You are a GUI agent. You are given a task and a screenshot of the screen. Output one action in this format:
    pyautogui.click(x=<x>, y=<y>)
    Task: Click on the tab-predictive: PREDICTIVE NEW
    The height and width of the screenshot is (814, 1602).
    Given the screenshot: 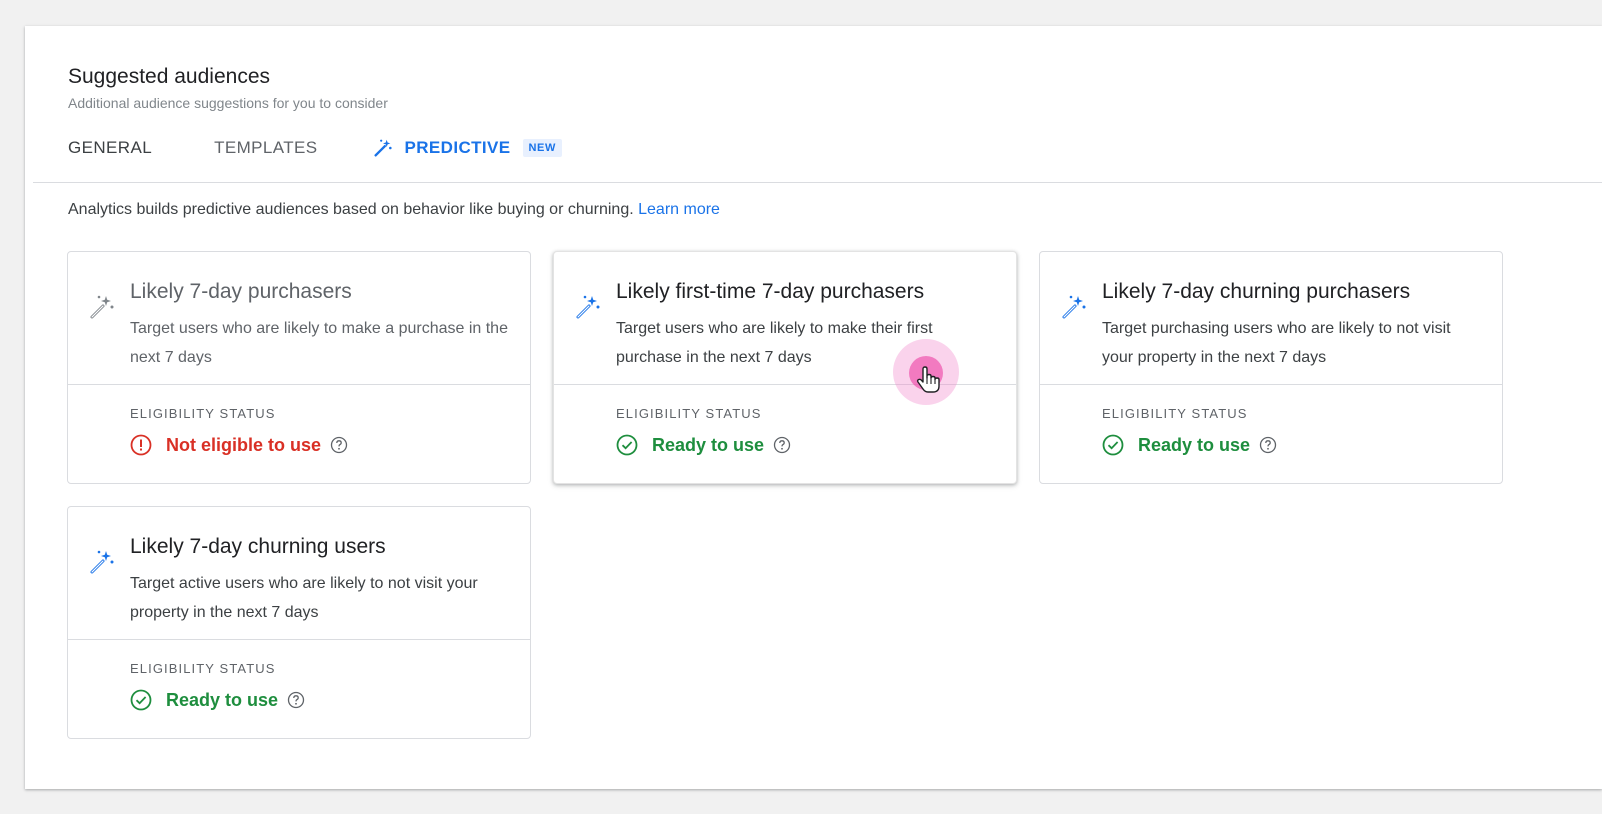 What is the action you would take?
    pyautogui.click(x=467, y=148)
    